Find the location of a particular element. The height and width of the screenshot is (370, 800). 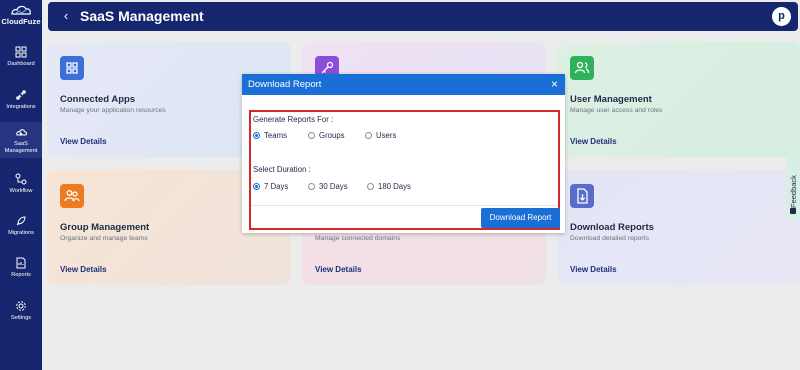

select-duration-label: Select Duration : is located at coordinates (282, 169).